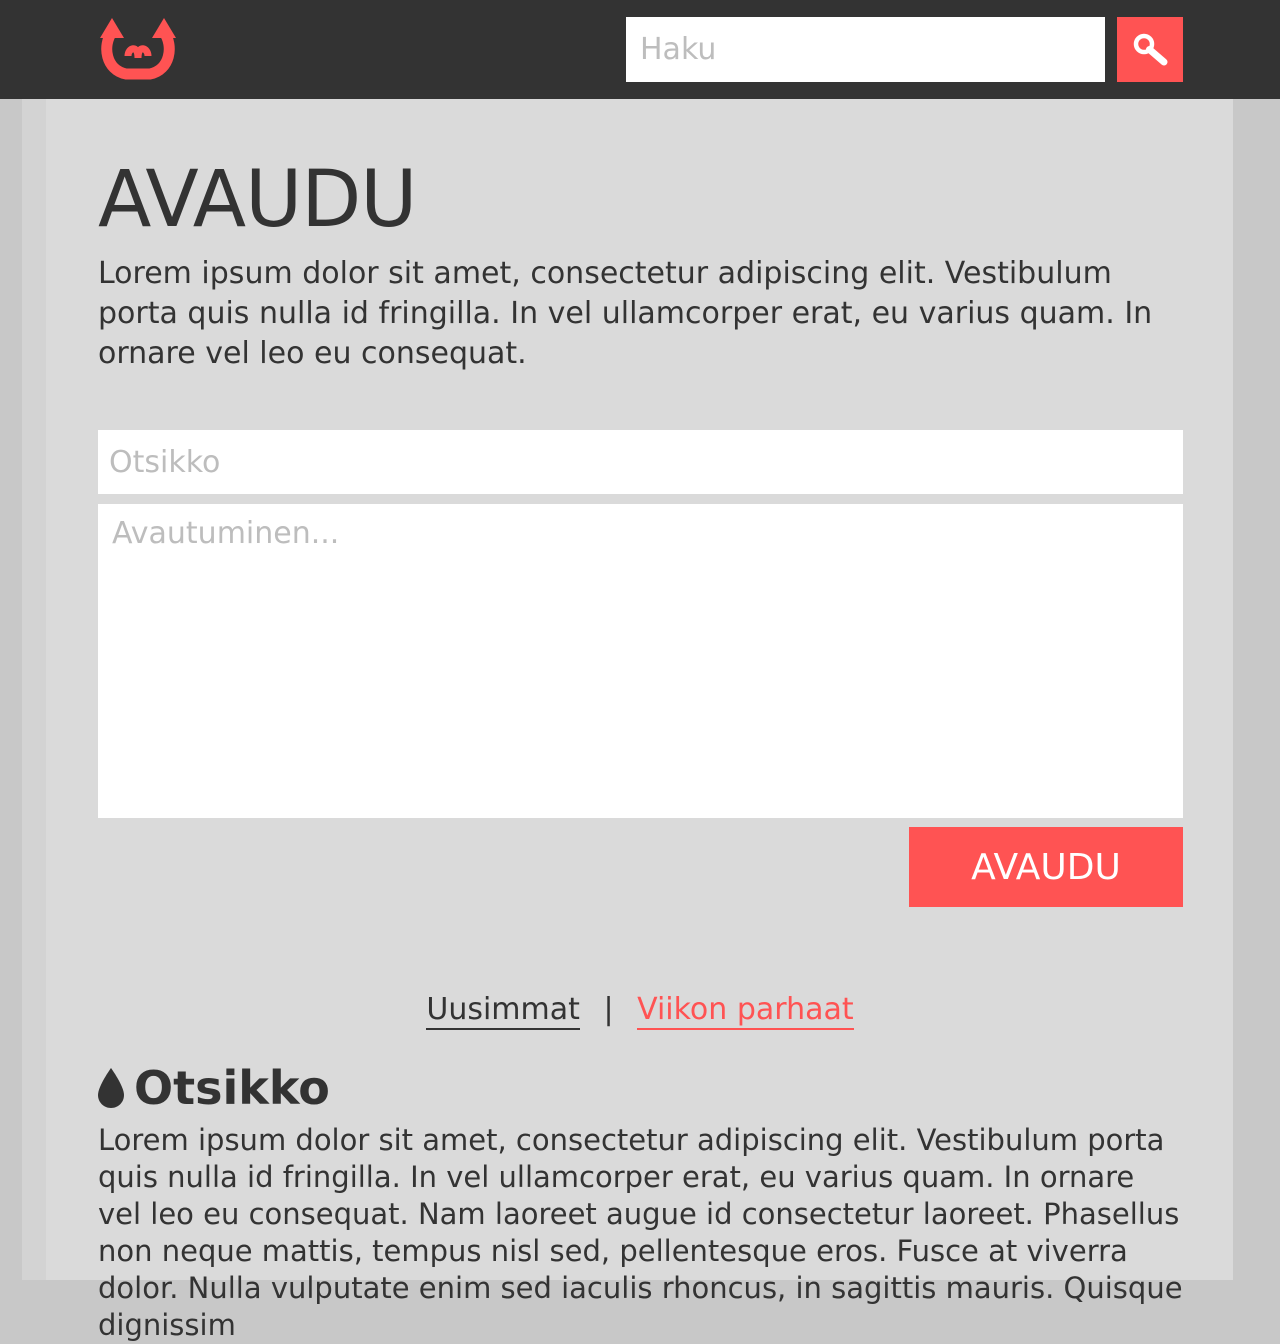 Image resolution: width=1280 pixels, height=1344 pixels. What do you see at coordinates (503, 1011) in the screenshot?
I see `tab-latest: Uusimmat` at bounding box center [503, 1011].